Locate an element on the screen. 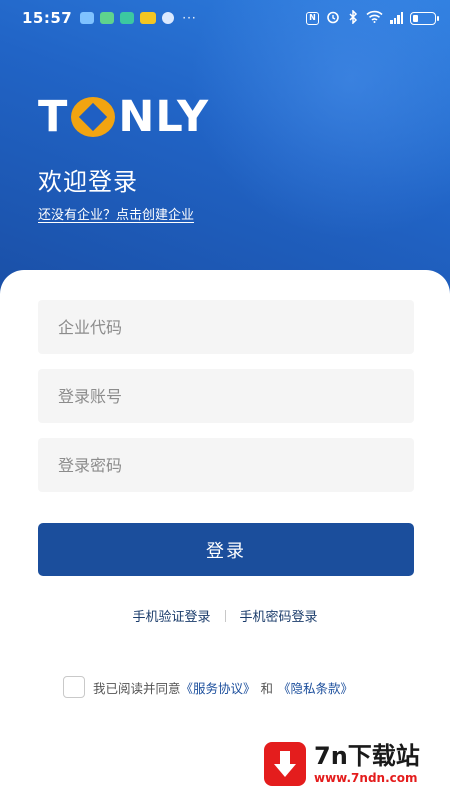 The image size is (450, 800). nfc-icon: N is located at coordinates (312, 18).